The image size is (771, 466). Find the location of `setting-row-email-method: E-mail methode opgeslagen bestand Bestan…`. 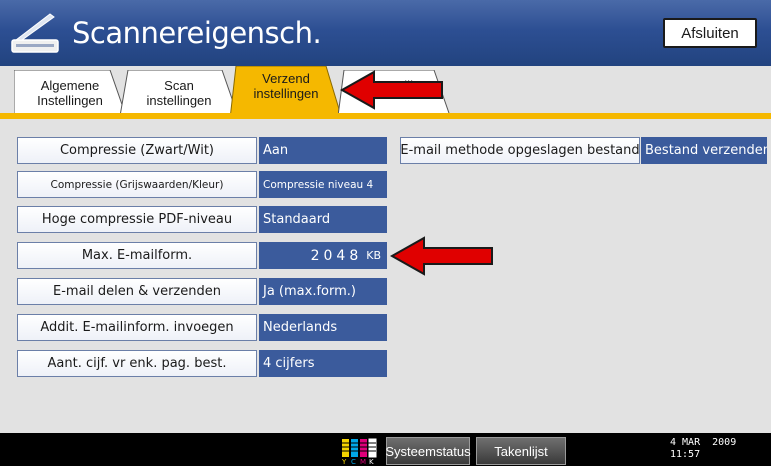

setting-row-email-method: E-mail methode opgeslagen bestand Bestan… is located at coordinates (583, 150).